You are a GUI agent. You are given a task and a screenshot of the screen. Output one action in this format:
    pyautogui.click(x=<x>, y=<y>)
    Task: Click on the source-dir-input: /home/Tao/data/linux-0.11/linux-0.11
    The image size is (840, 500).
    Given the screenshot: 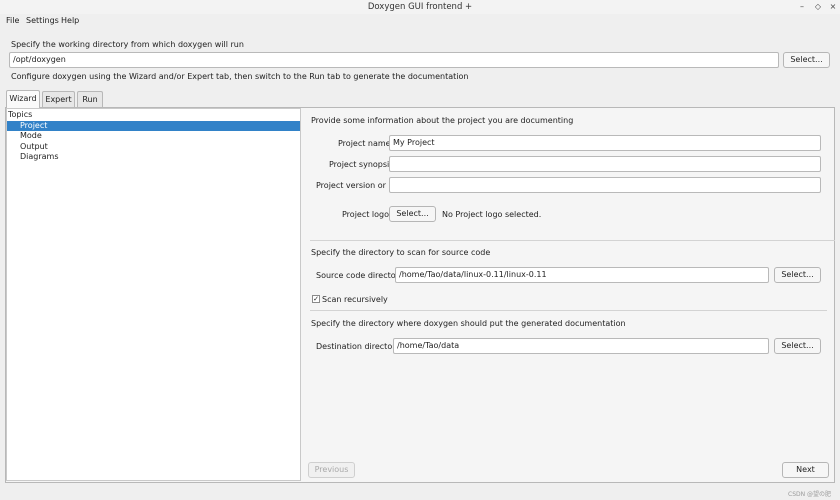 What is the action you would take?
    pyautogui.click(x=582, y=275)
    